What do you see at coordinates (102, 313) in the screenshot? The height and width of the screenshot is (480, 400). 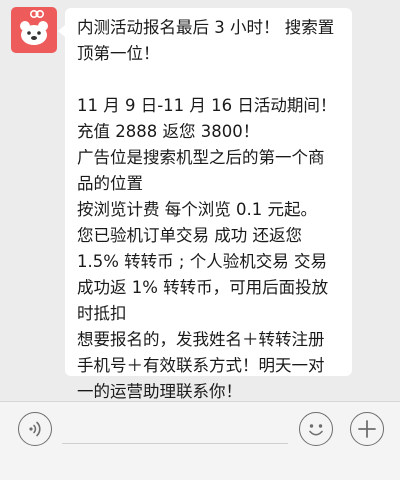 I see `message-line: 时抵扣` at bounding box center [102, 313].